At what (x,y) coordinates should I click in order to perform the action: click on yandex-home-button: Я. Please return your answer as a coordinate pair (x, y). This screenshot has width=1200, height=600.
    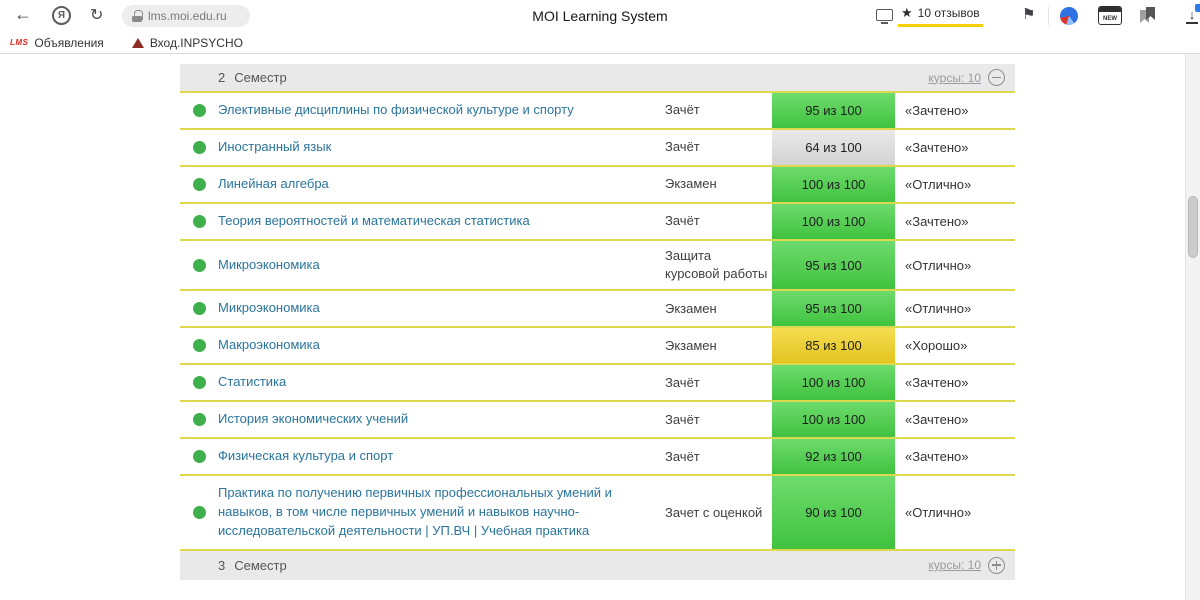
    Looking at the image, I should click on (61, 15).